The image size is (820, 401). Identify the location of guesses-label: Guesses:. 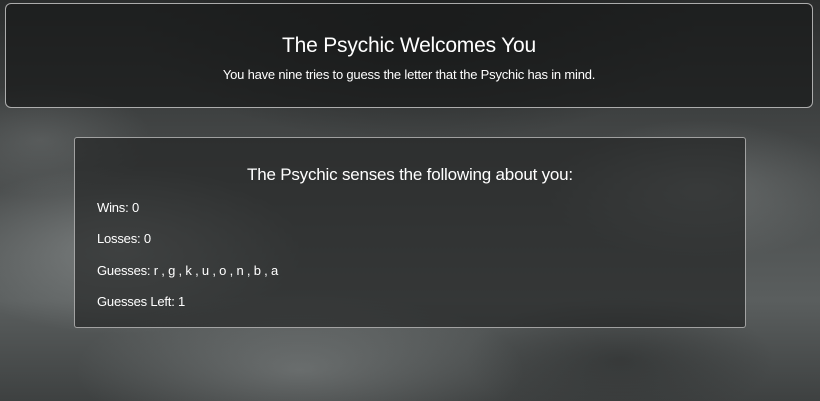
(124, 270).